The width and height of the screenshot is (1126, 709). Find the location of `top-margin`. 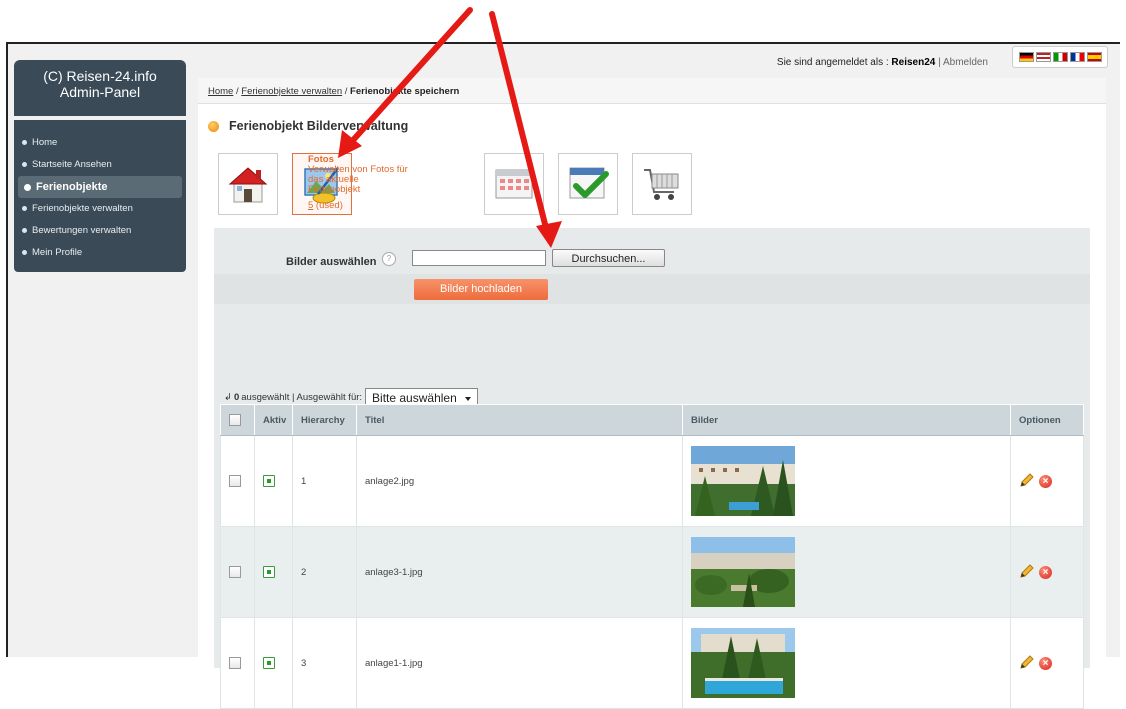

top-margin is located at coordinates (563, 20).